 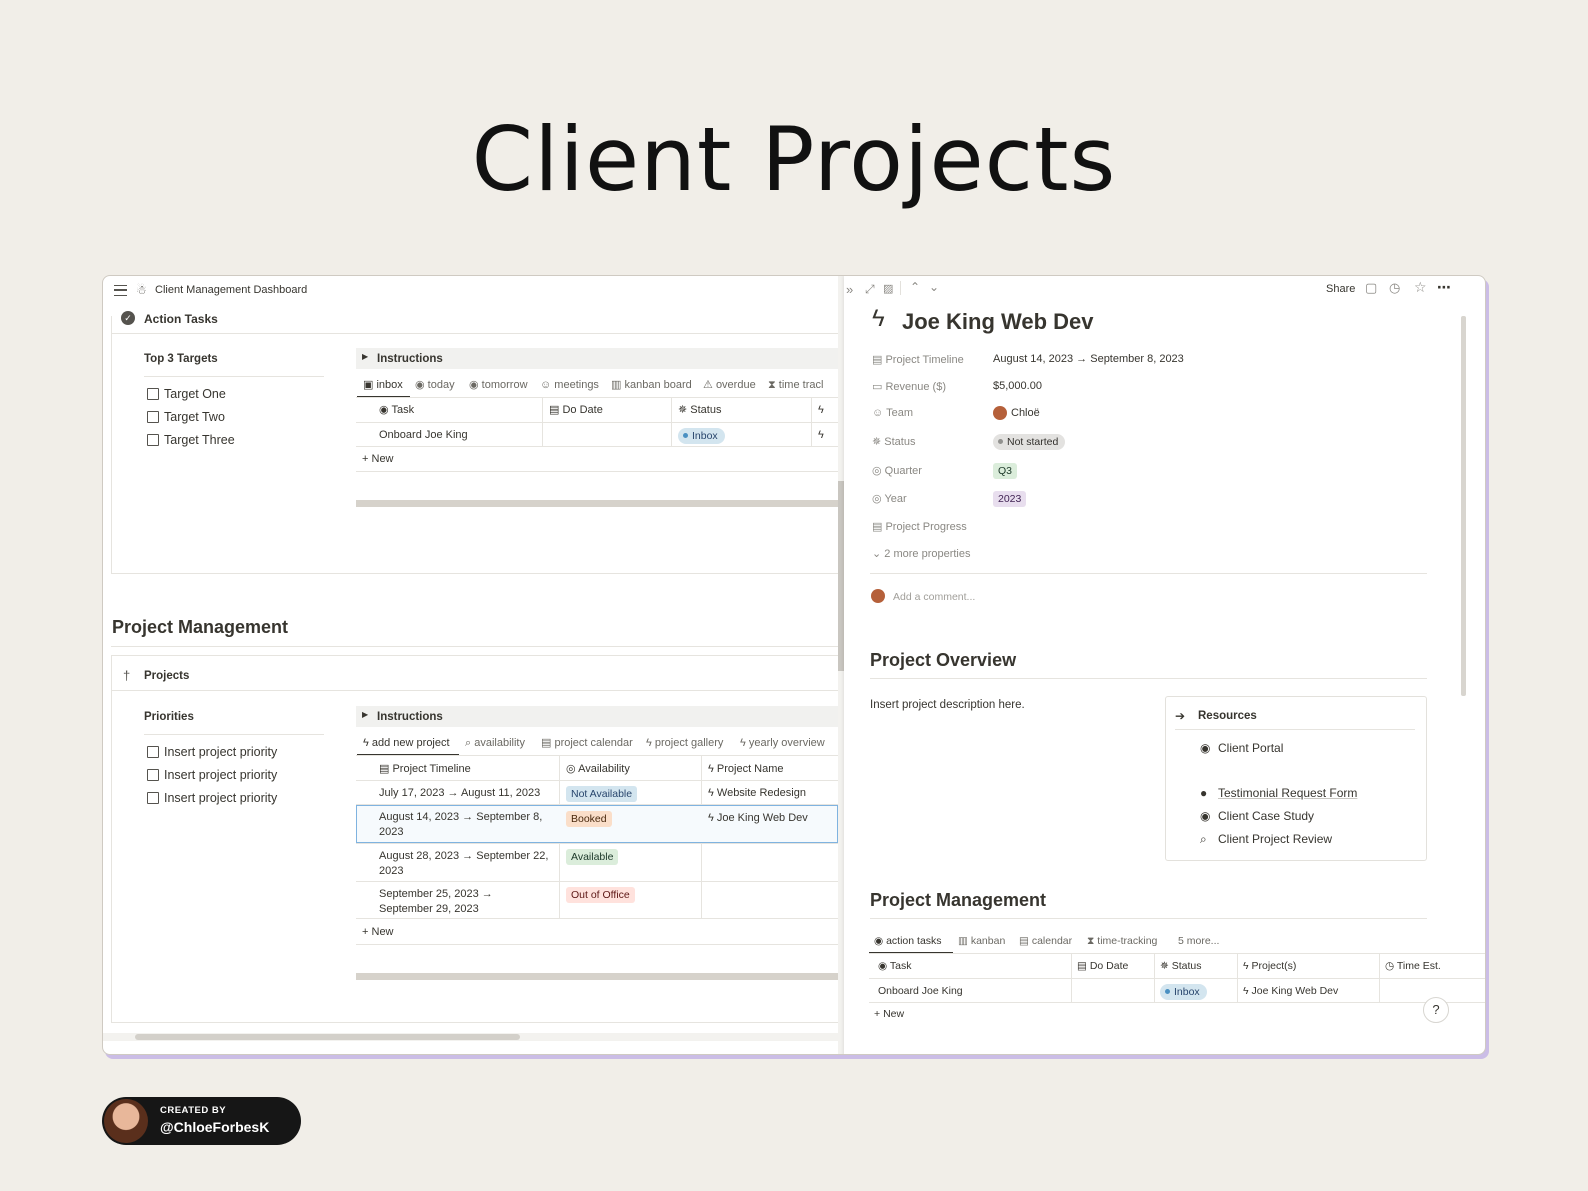 I want to click on tab-kanban-board: ▥ kanban board, so click(x=651, y=385).